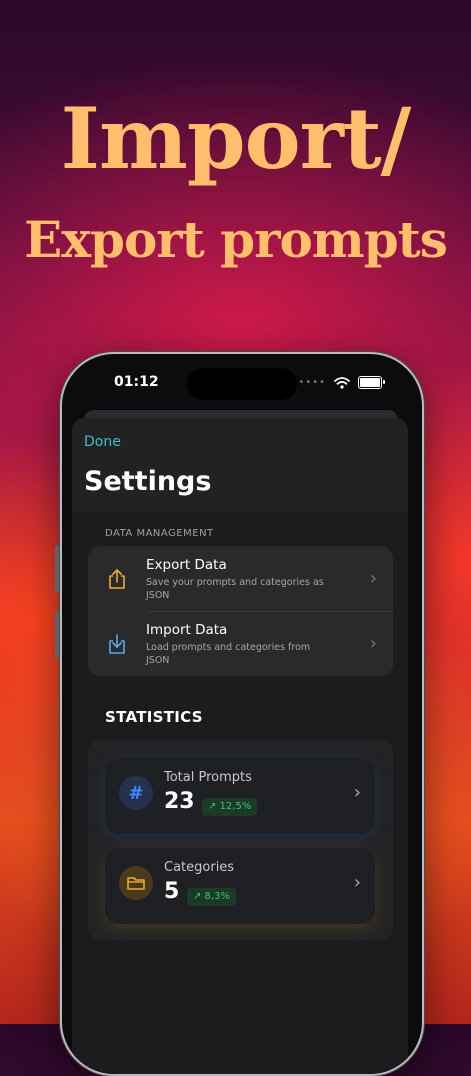 The image size is (471, 1076). Describe the element at coordinates (159, 533) in the screenshot. I see `data-management-section-label: DATA MANAGEMENT` at that location.